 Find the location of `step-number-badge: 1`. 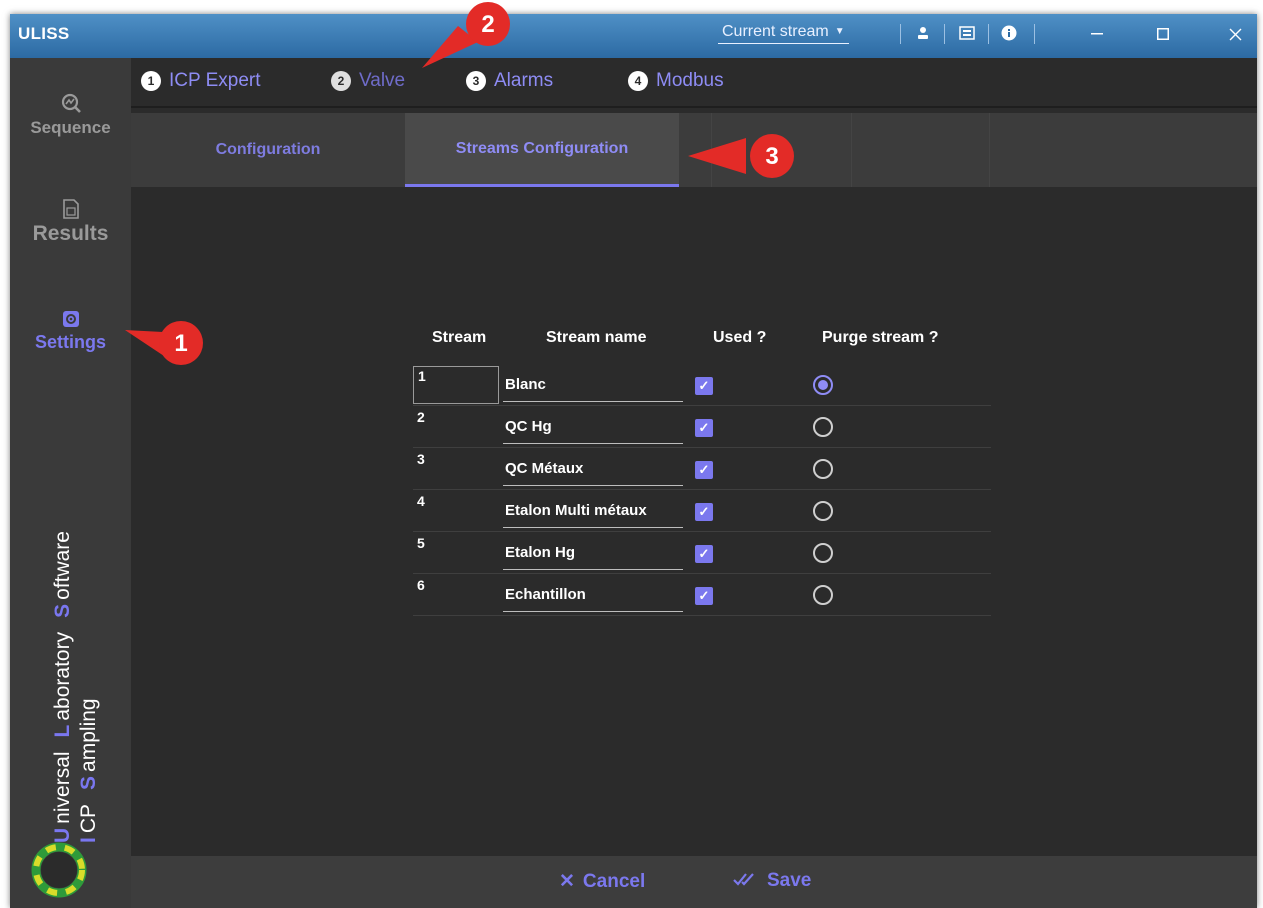

step-number-badge: 1 is located at coordinates (151, 81).